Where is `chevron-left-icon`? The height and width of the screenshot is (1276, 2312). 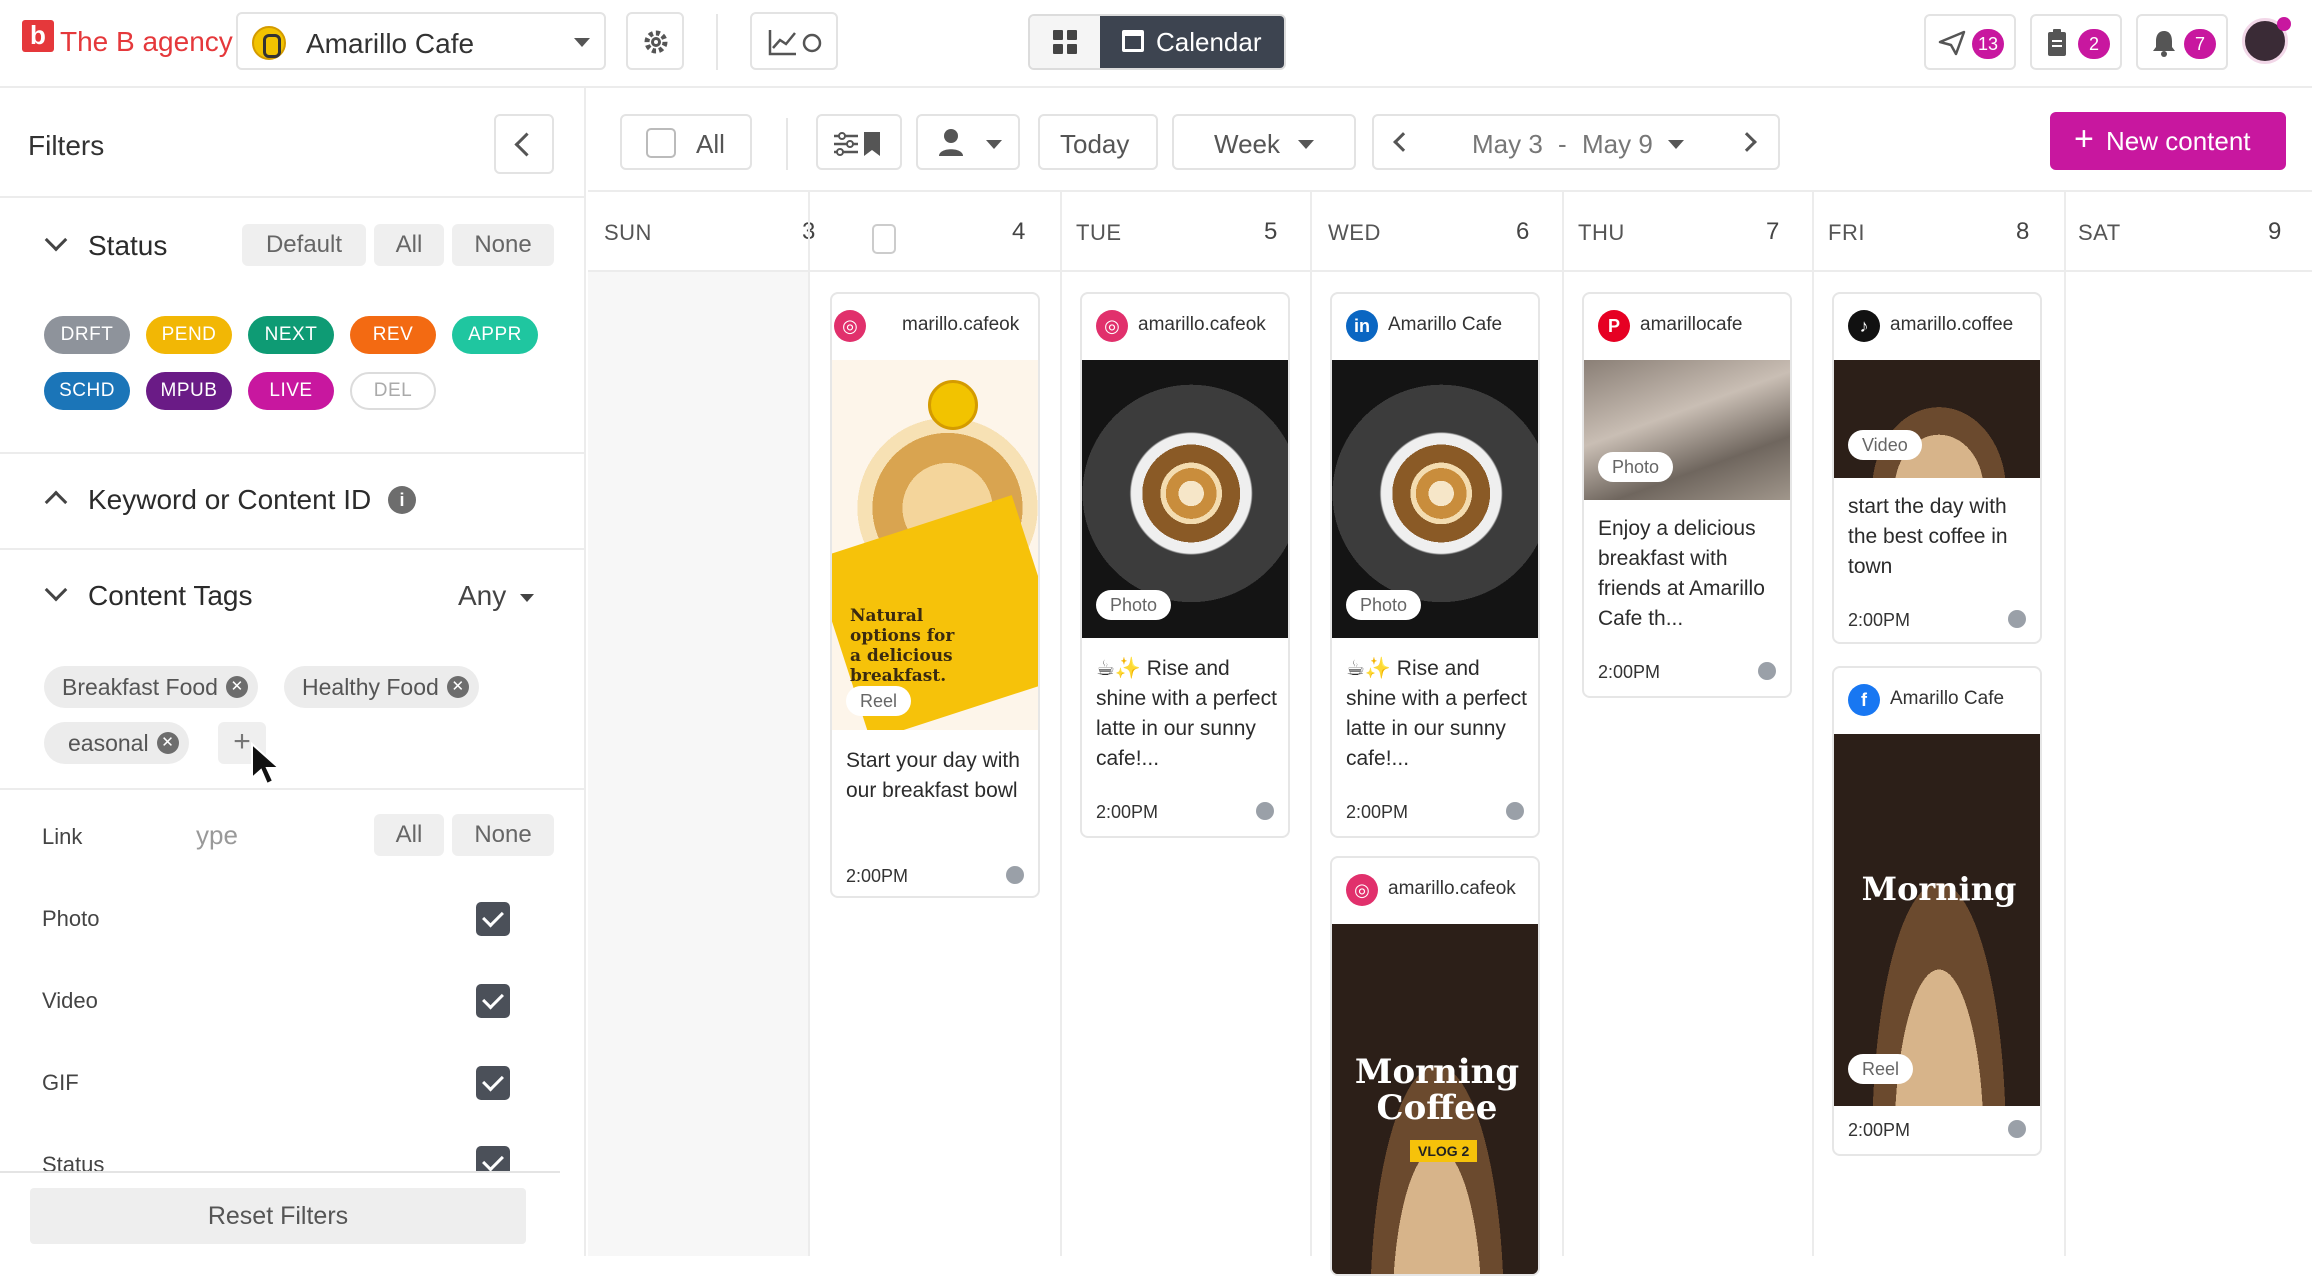 chevron-left-icon is located at coordinates (1403, 142).